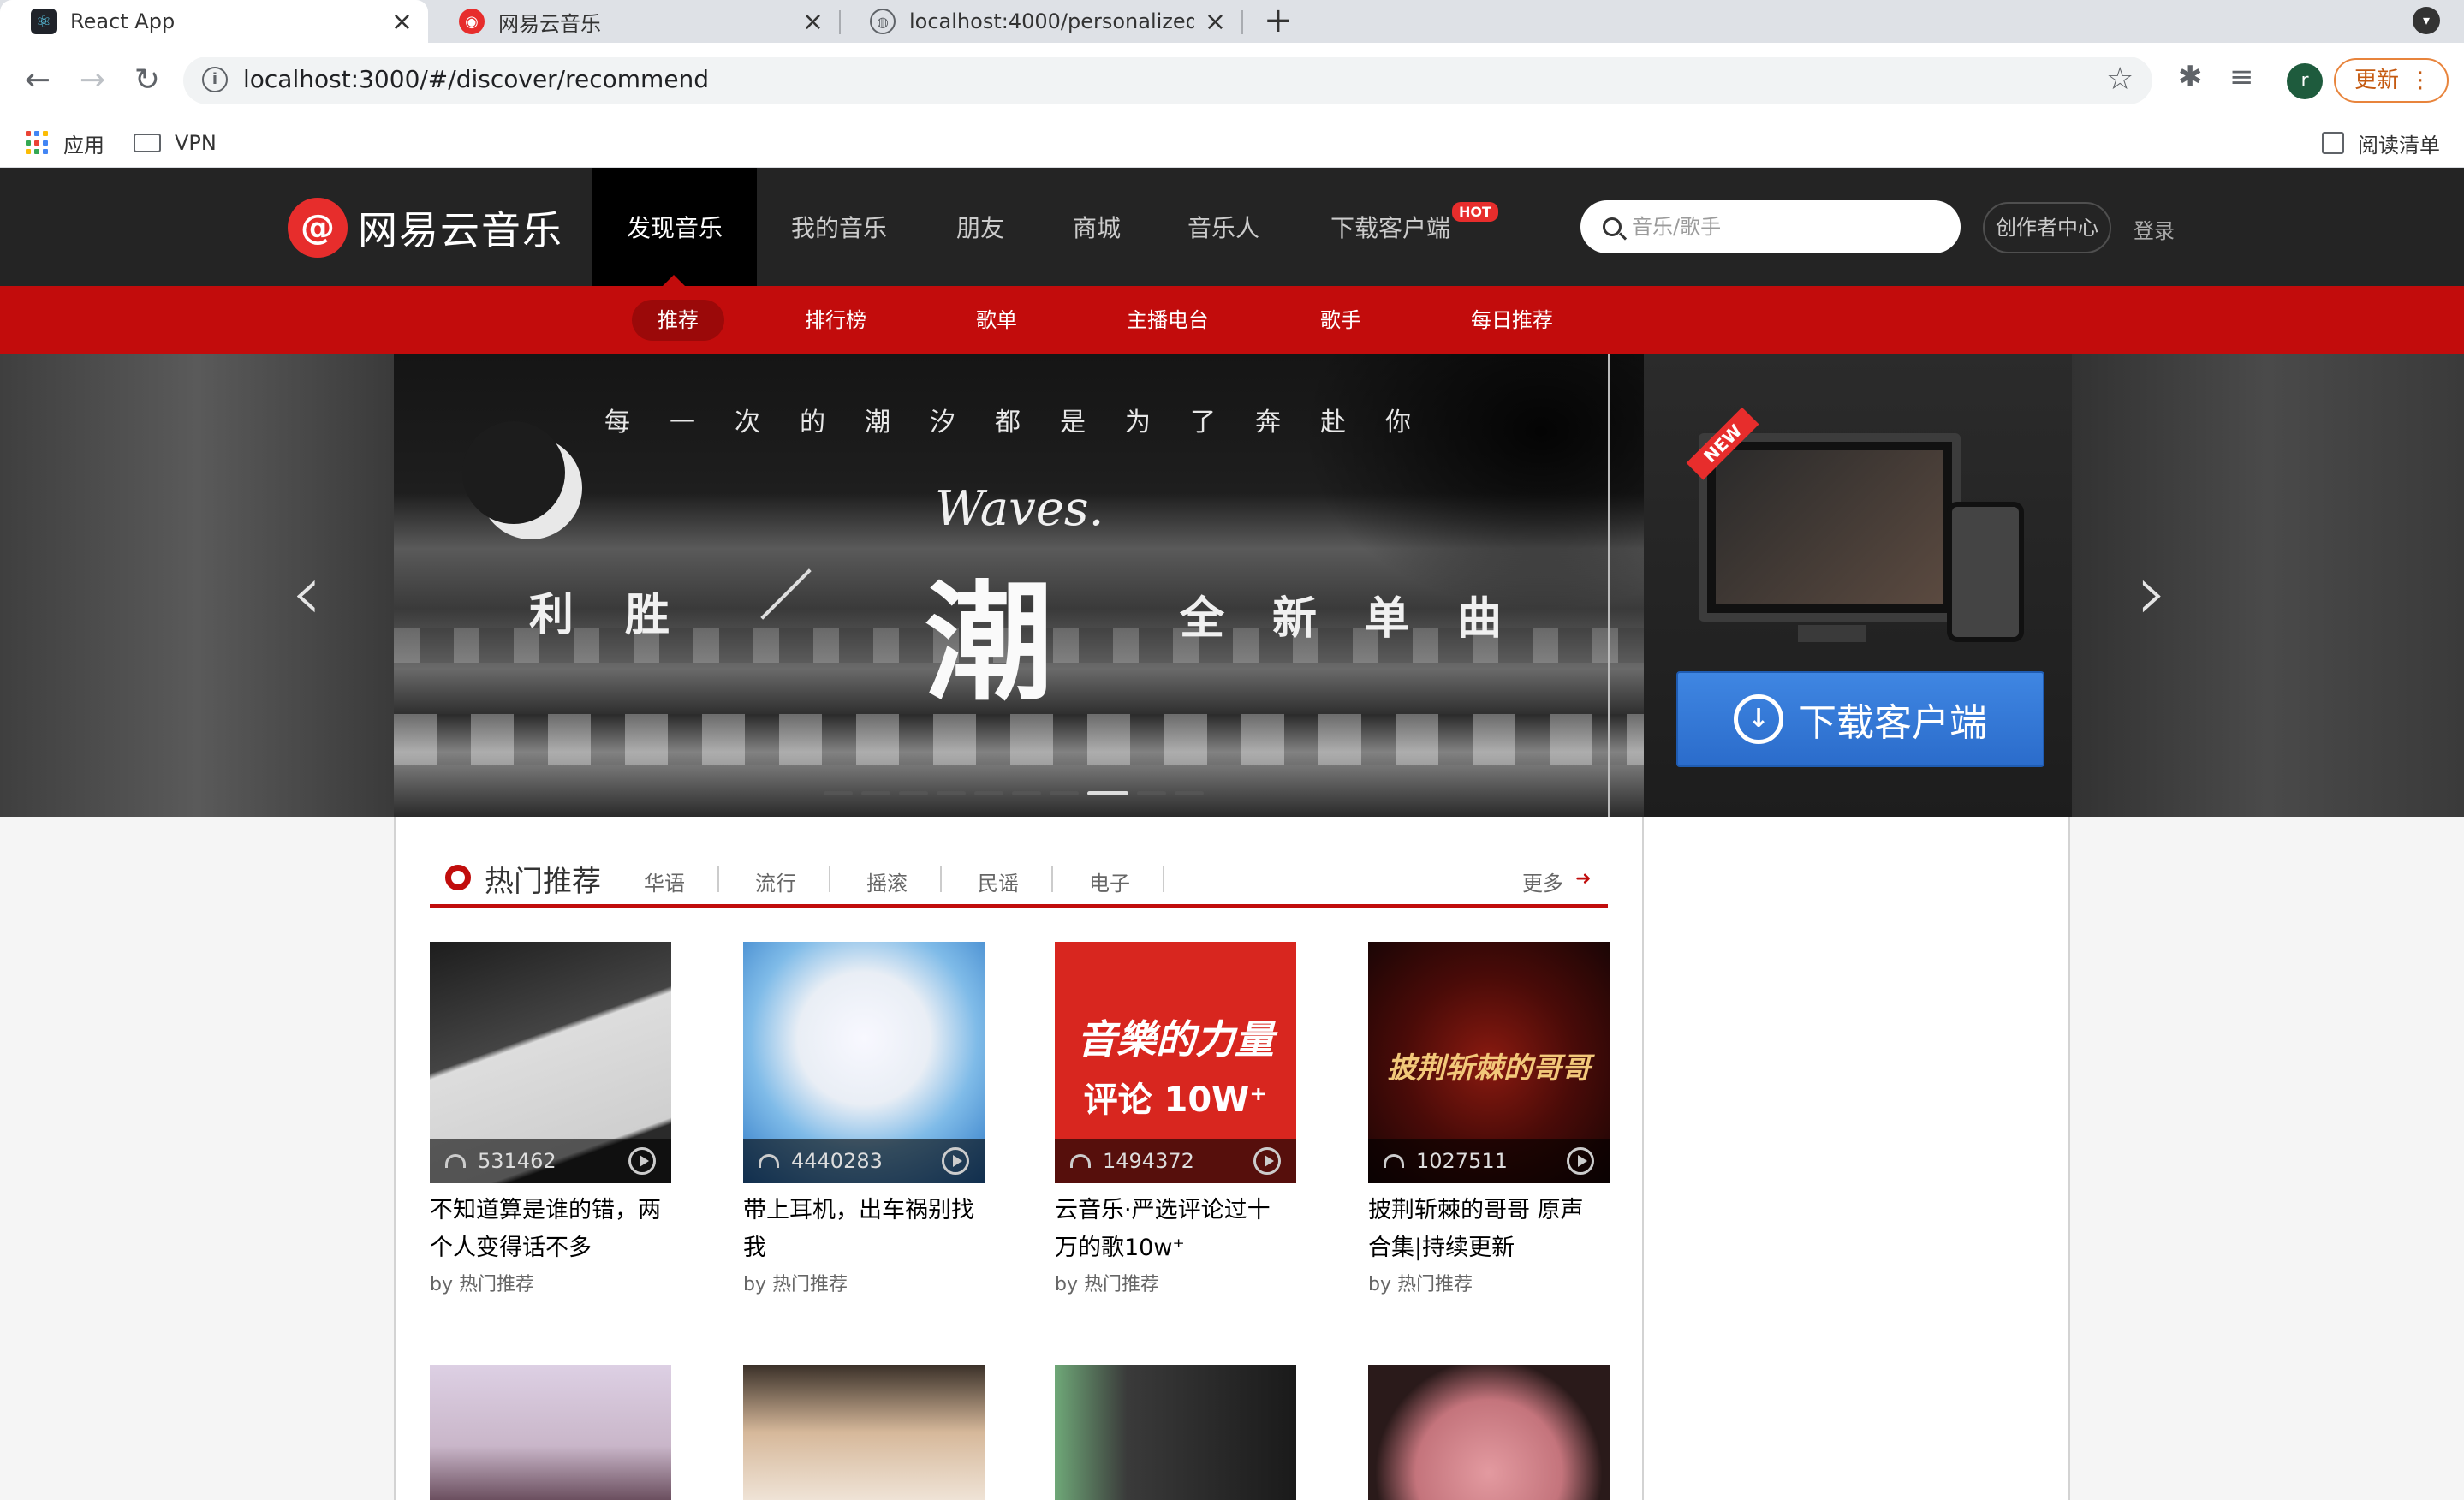 Image resolution: width=2464 pixels, height=1500 pixels. What do you see at coordinates (2047, 227) in the screenshot?
I see `creator-center-button: 创作者中心` at bounding box center [2047, 227].